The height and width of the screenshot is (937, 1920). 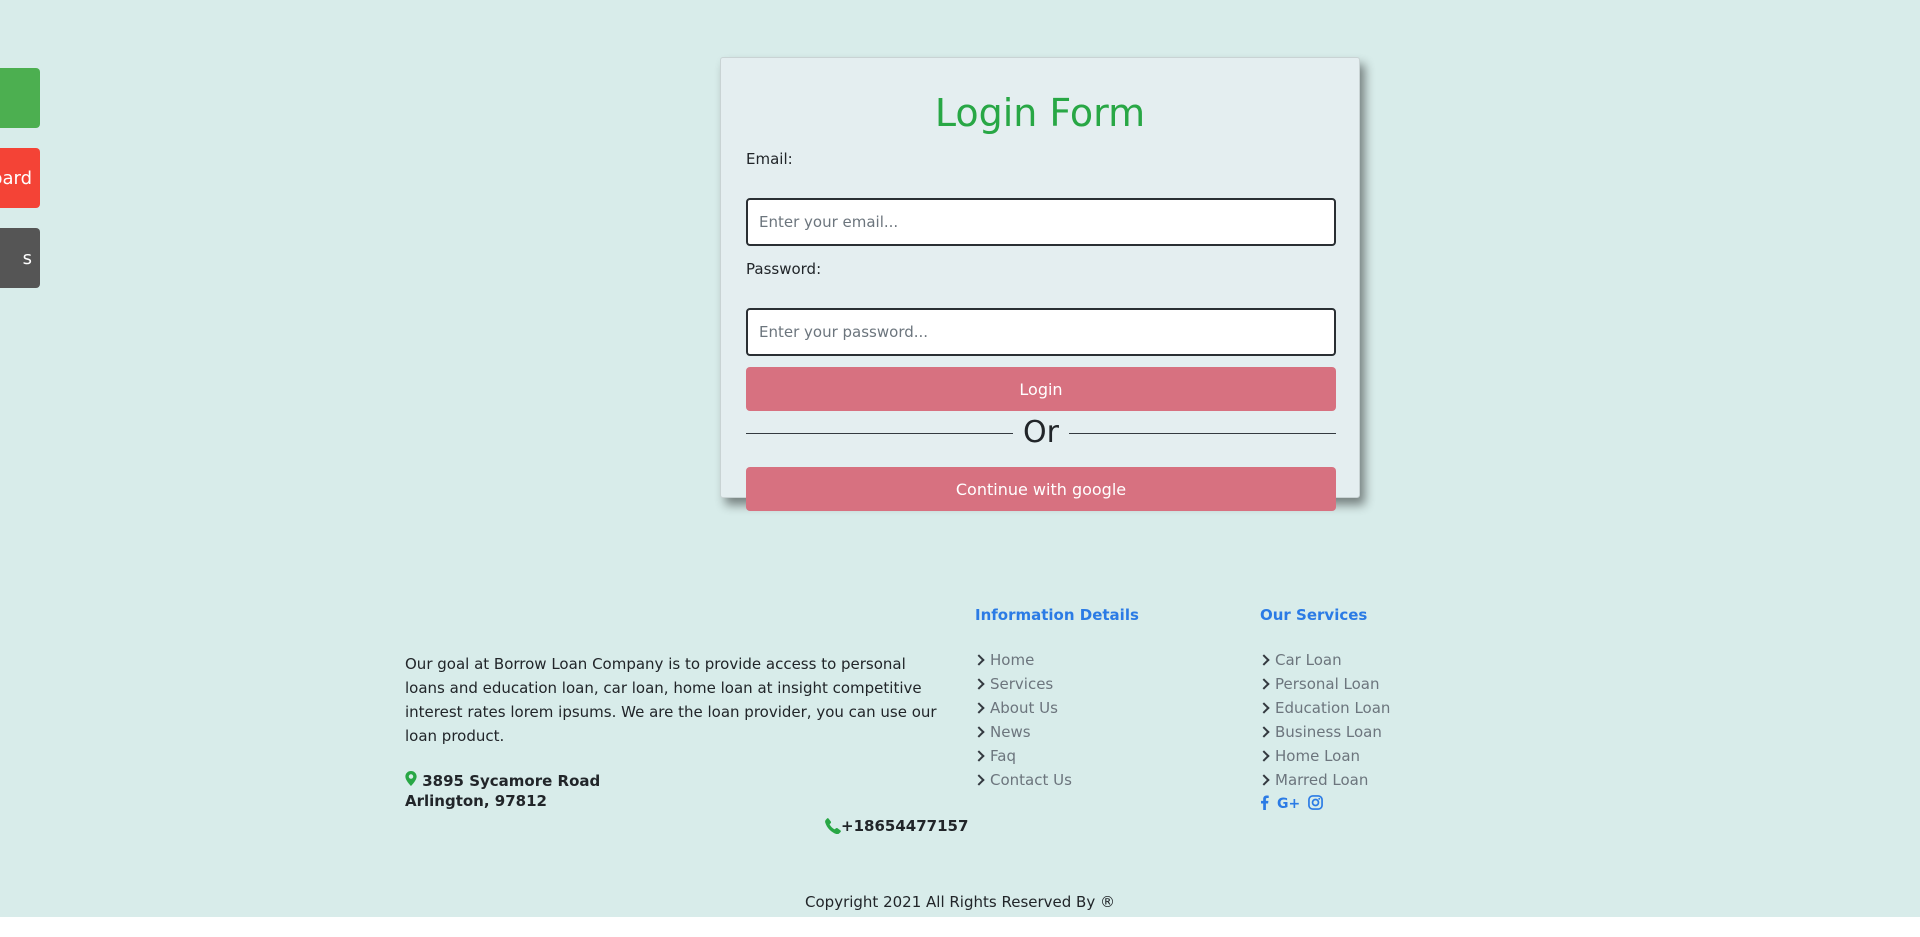 I want to click on email-label: Email:, so click(x=769, y=159).